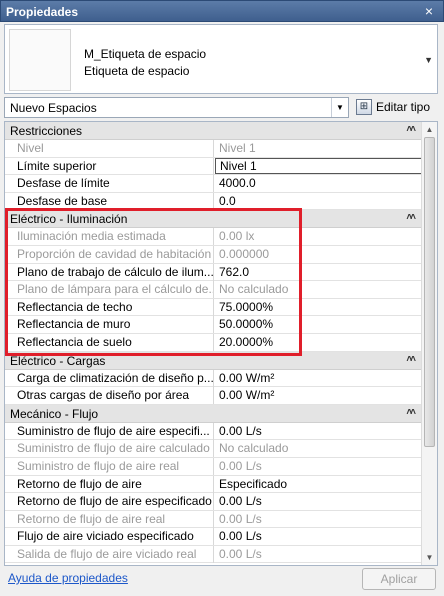 The height and width of the screenshot is (596, 444). I want to click on property-row: Desfase de límite 4000.0, so click(213, 184).